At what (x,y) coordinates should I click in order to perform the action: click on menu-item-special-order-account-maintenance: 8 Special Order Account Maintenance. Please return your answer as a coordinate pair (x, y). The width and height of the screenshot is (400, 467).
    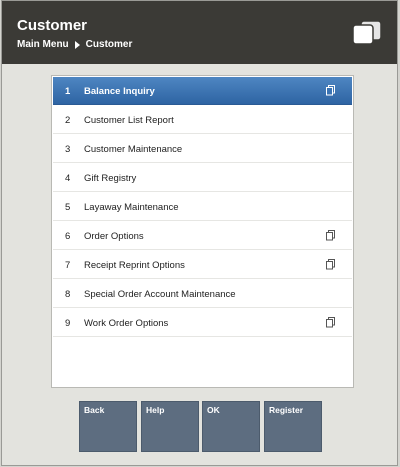
    Looking at the image, I should click on (202, 294).